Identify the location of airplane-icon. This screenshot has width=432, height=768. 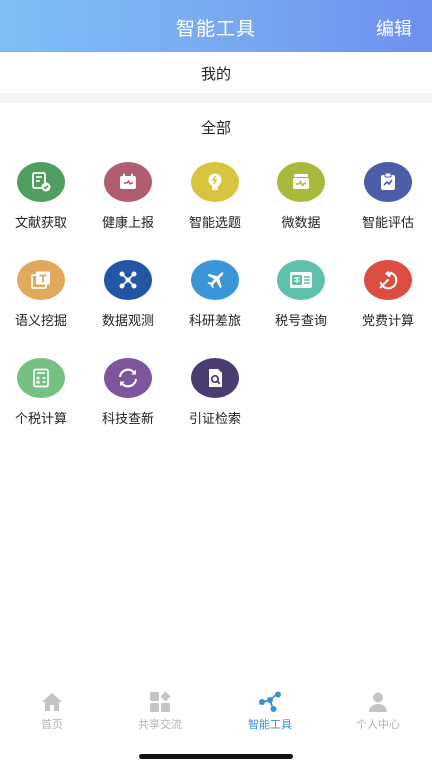
(215, 280).